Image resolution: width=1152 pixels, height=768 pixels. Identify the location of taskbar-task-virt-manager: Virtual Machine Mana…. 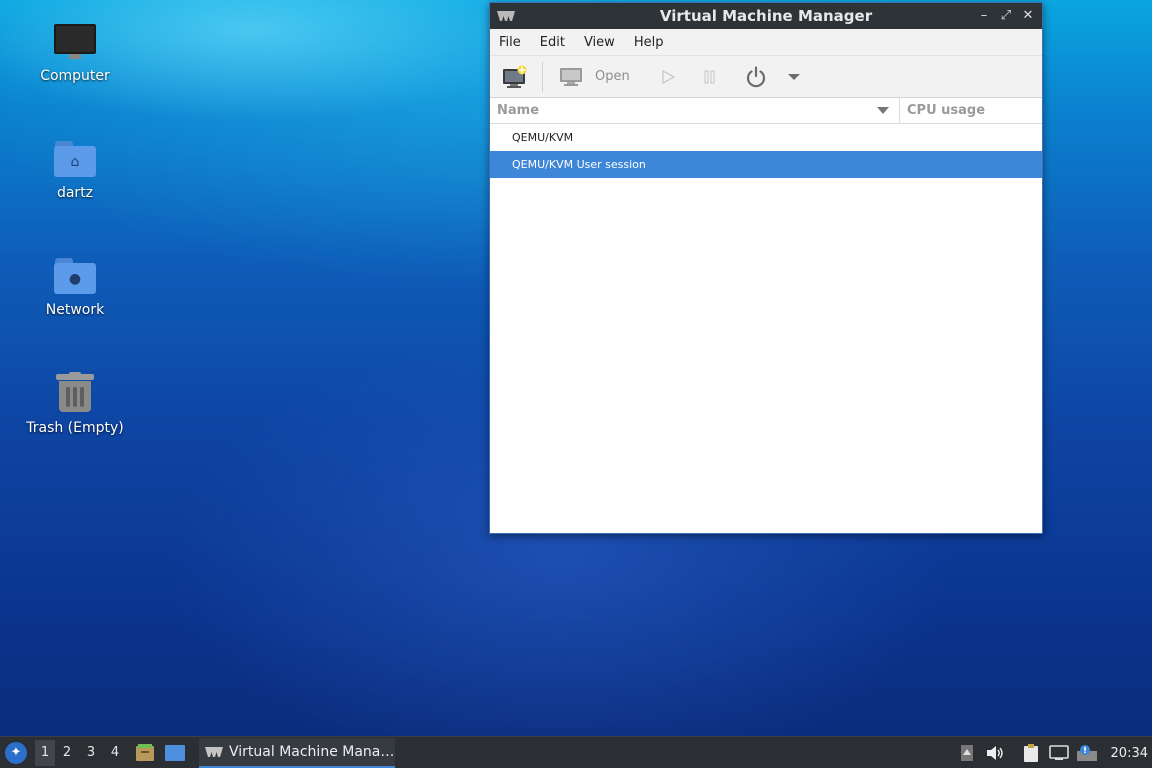
(297, 752).